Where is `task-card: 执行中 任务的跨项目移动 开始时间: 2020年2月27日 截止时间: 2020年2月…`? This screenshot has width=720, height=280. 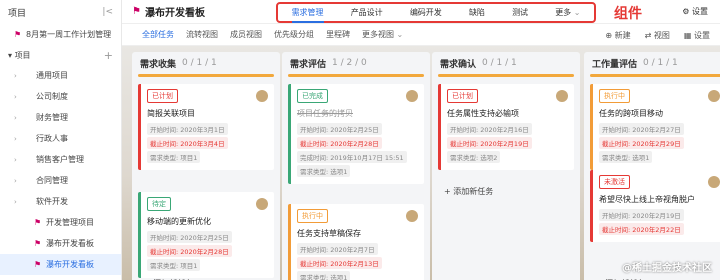
task-card: 执行中 任务的跨项目移动 开始时间: 2020年2月27日 截止时间: 2020年2月… is located at coordinates (655, 127).